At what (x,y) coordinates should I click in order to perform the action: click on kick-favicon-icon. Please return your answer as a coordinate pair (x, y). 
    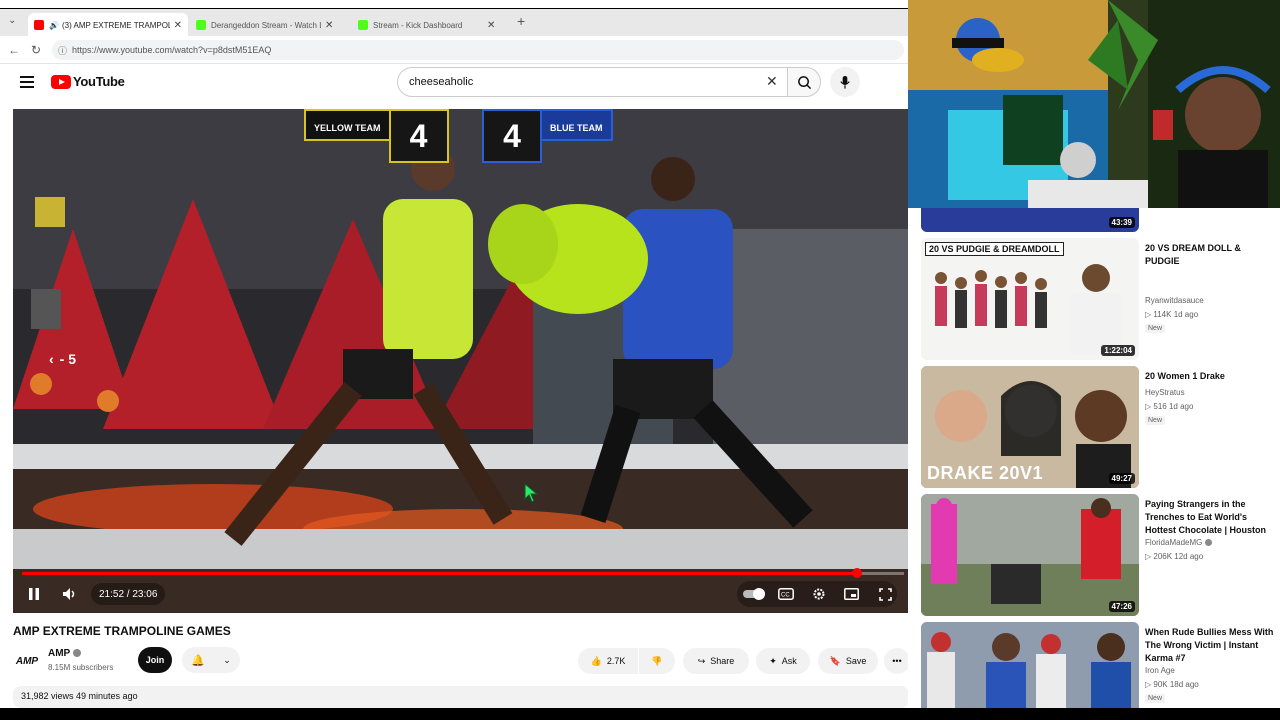
    Looking at the image, I should click on (363, 25).